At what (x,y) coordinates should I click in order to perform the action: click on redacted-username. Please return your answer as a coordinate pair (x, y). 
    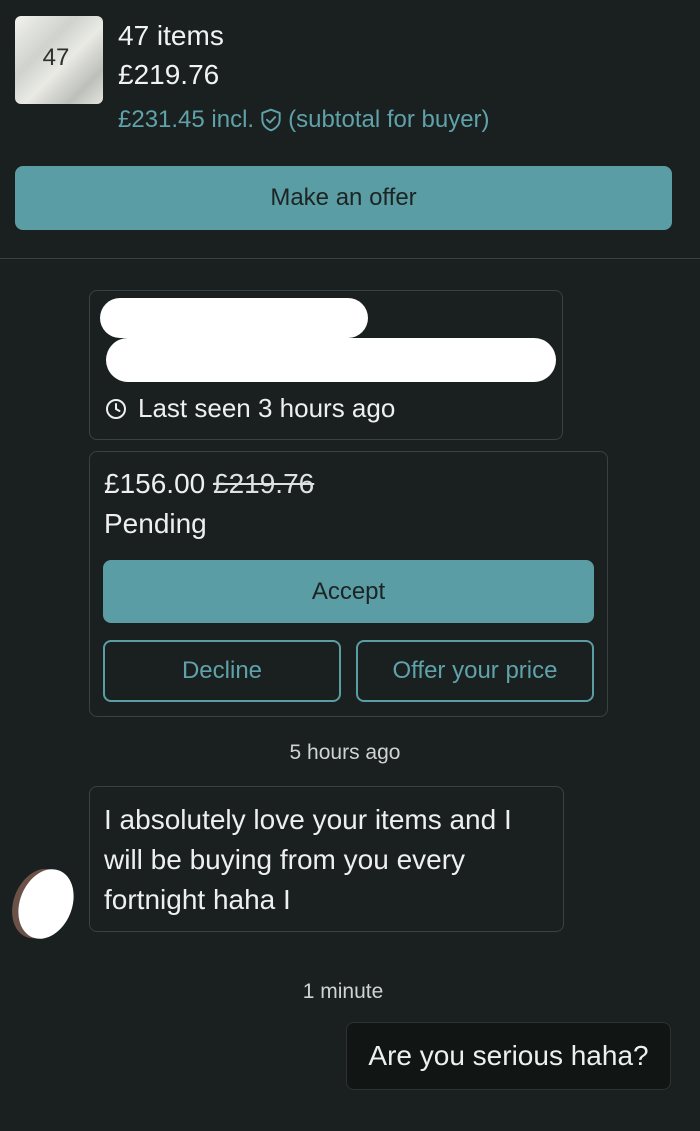
    Looking at the image, I should click on (234, 318).